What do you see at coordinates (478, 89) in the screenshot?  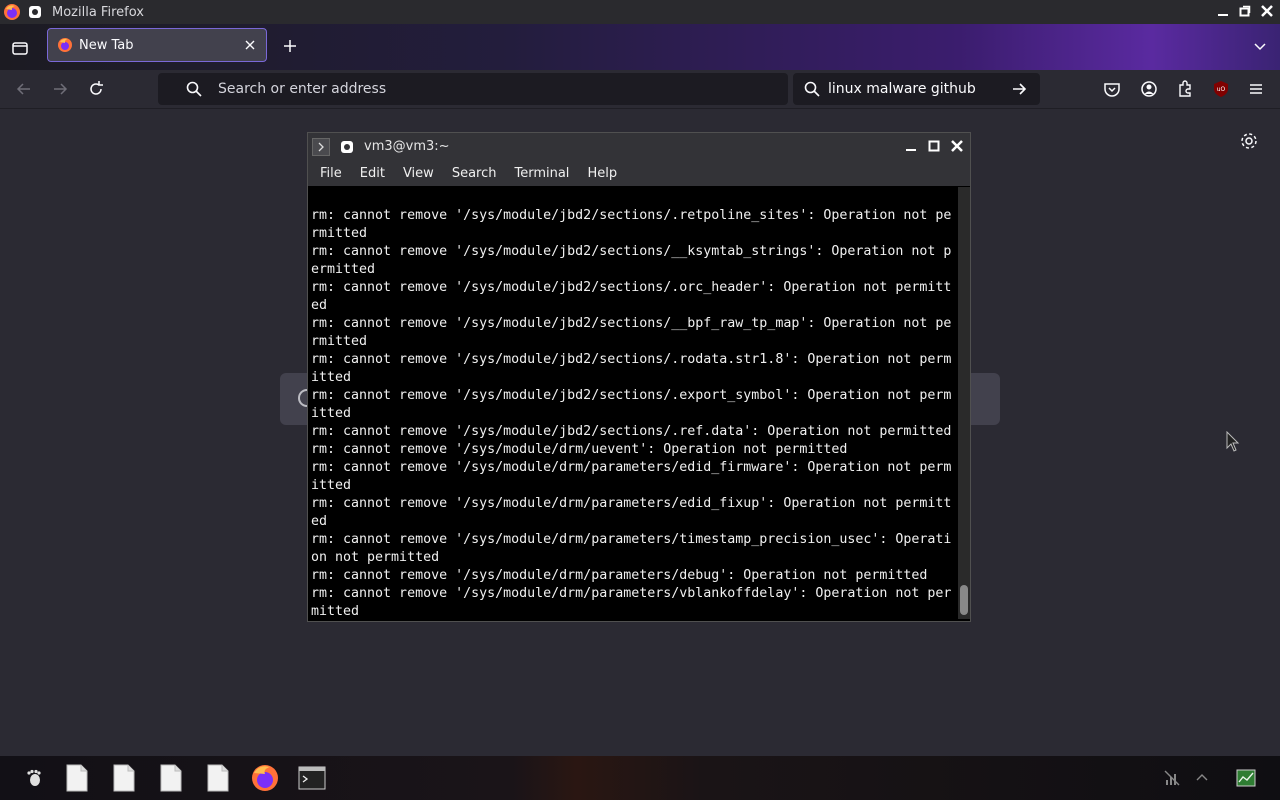 I see `address-input` at bounding box center [478, 89].